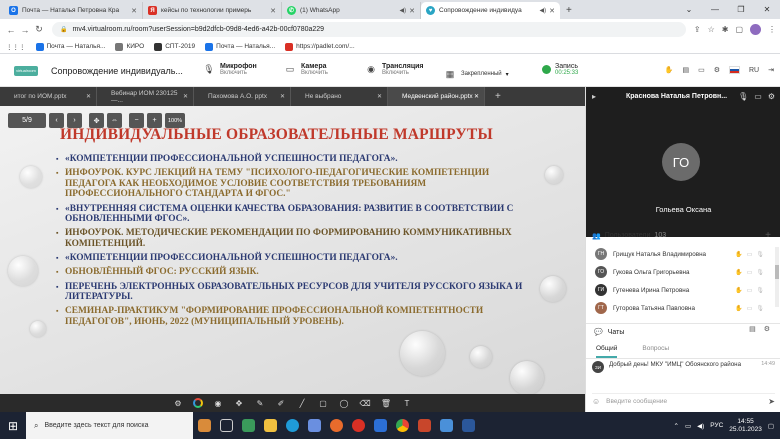 Image resolution: width=780 pixels, height=439 pixels. Describe the element at coordinates (771, 426) in the screenshot. I see `notifications-icon: ▢` at that location.